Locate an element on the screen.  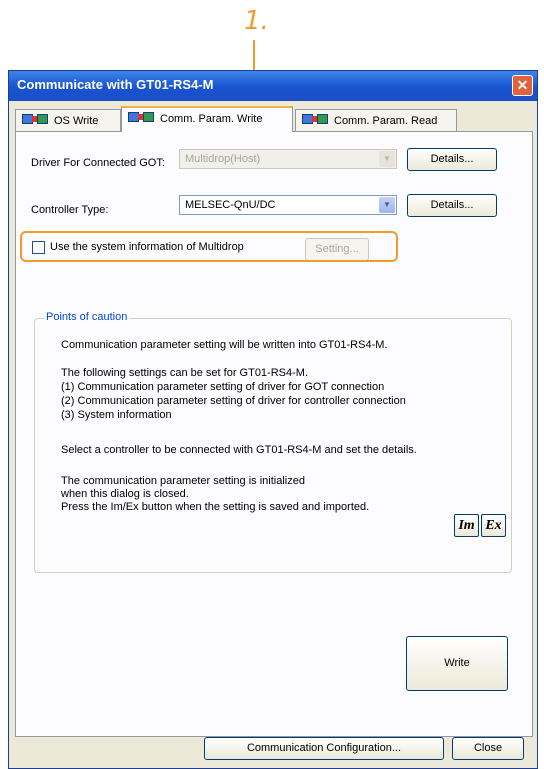
controller-type-value: MELSEC-QnU/DC is located at coordinates (230, 205).